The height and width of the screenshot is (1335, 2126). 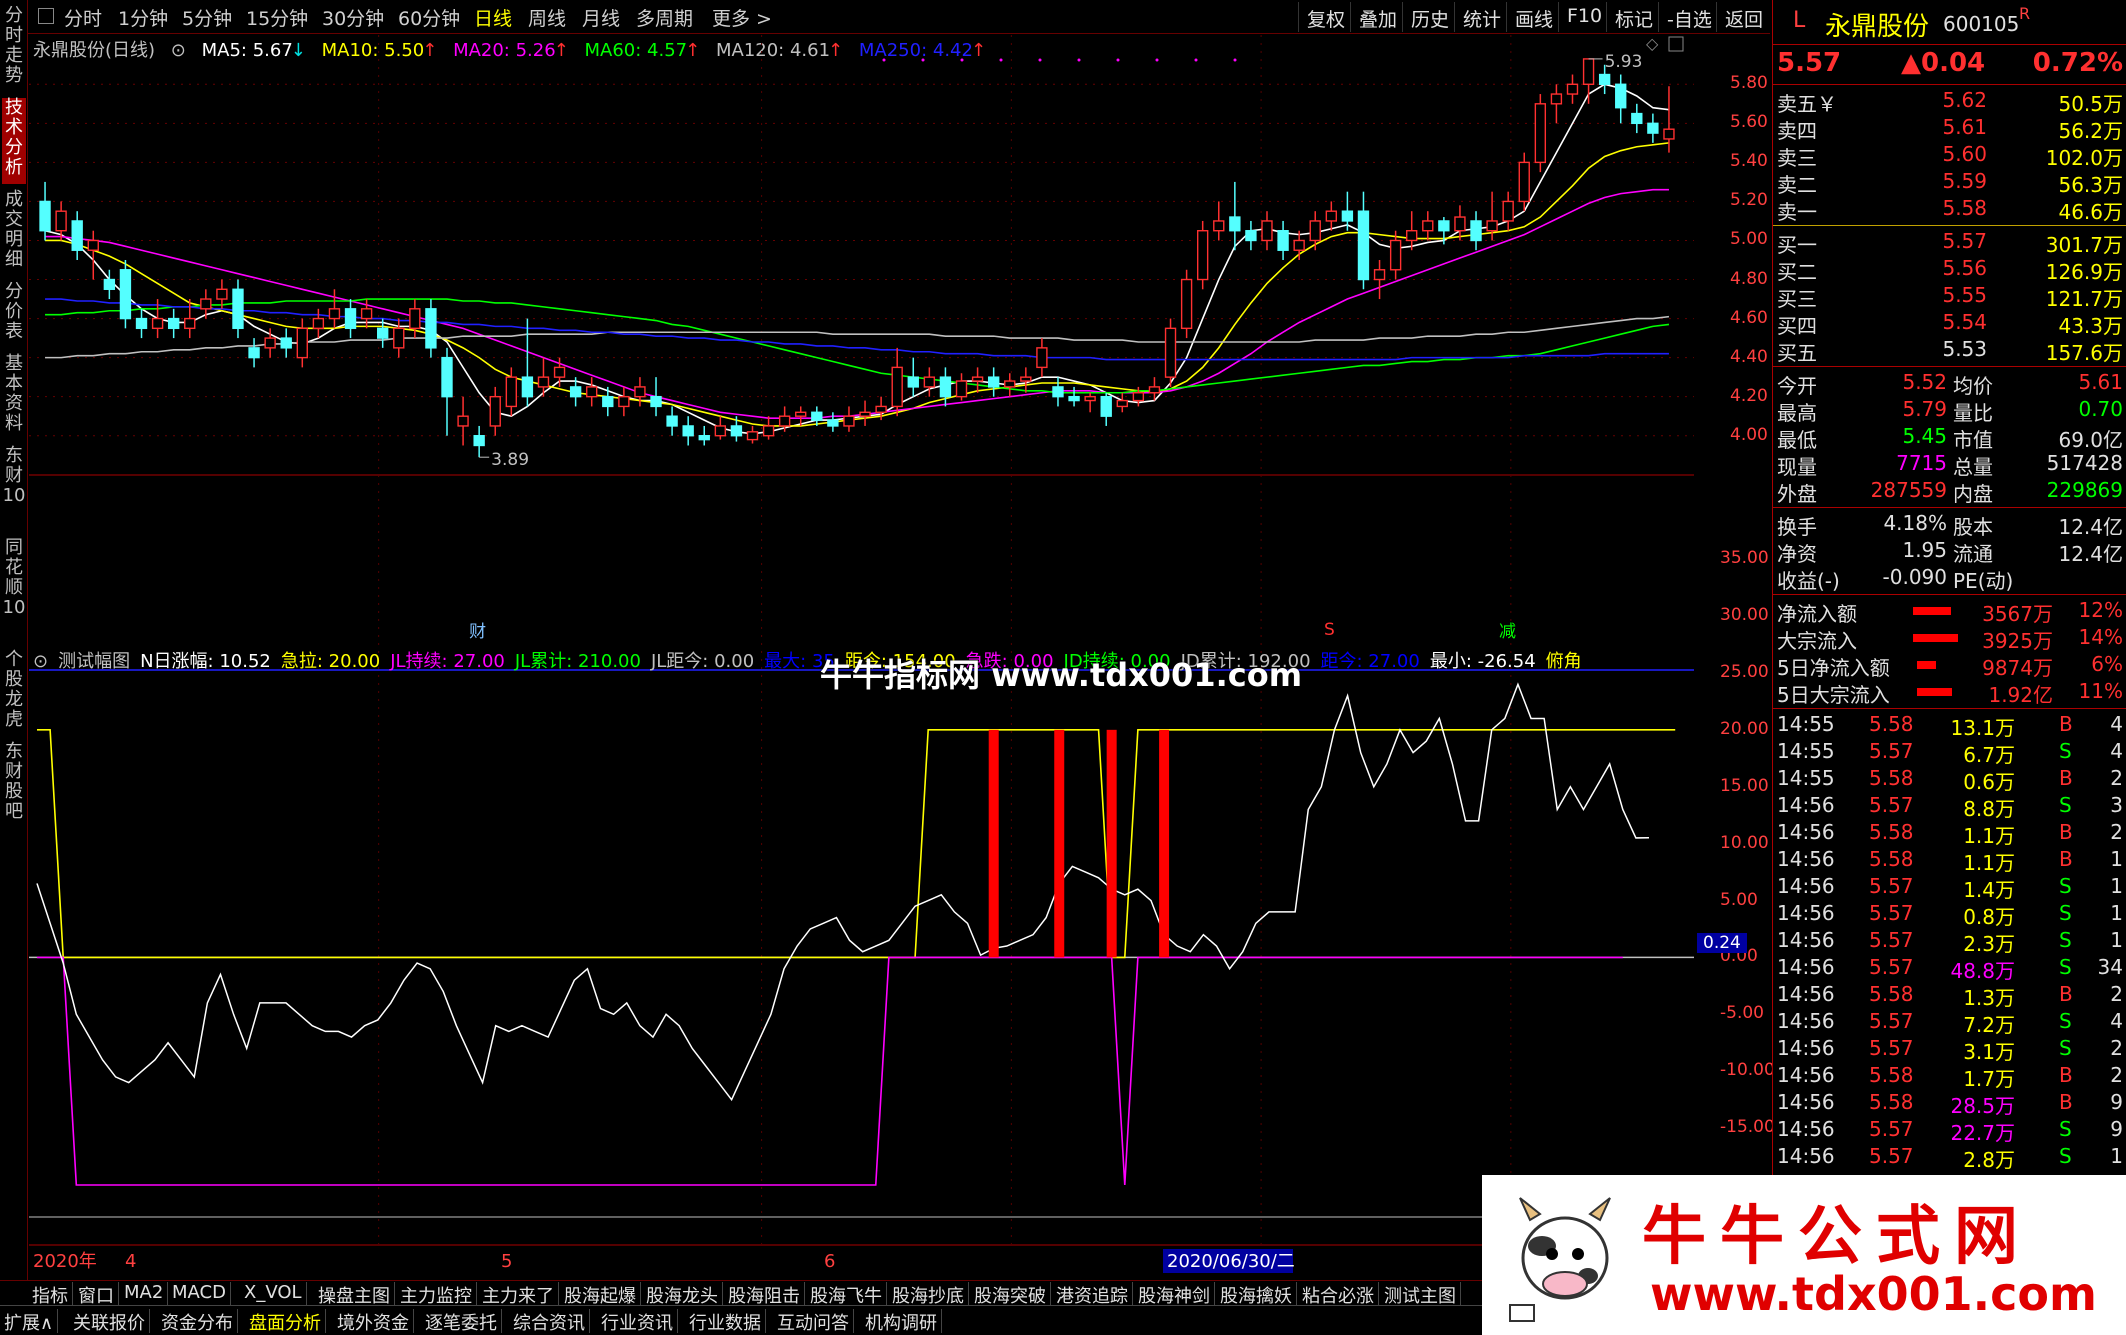 I want to click on indicator-tab-4: X_VOL, so click(x=273, y=1294).